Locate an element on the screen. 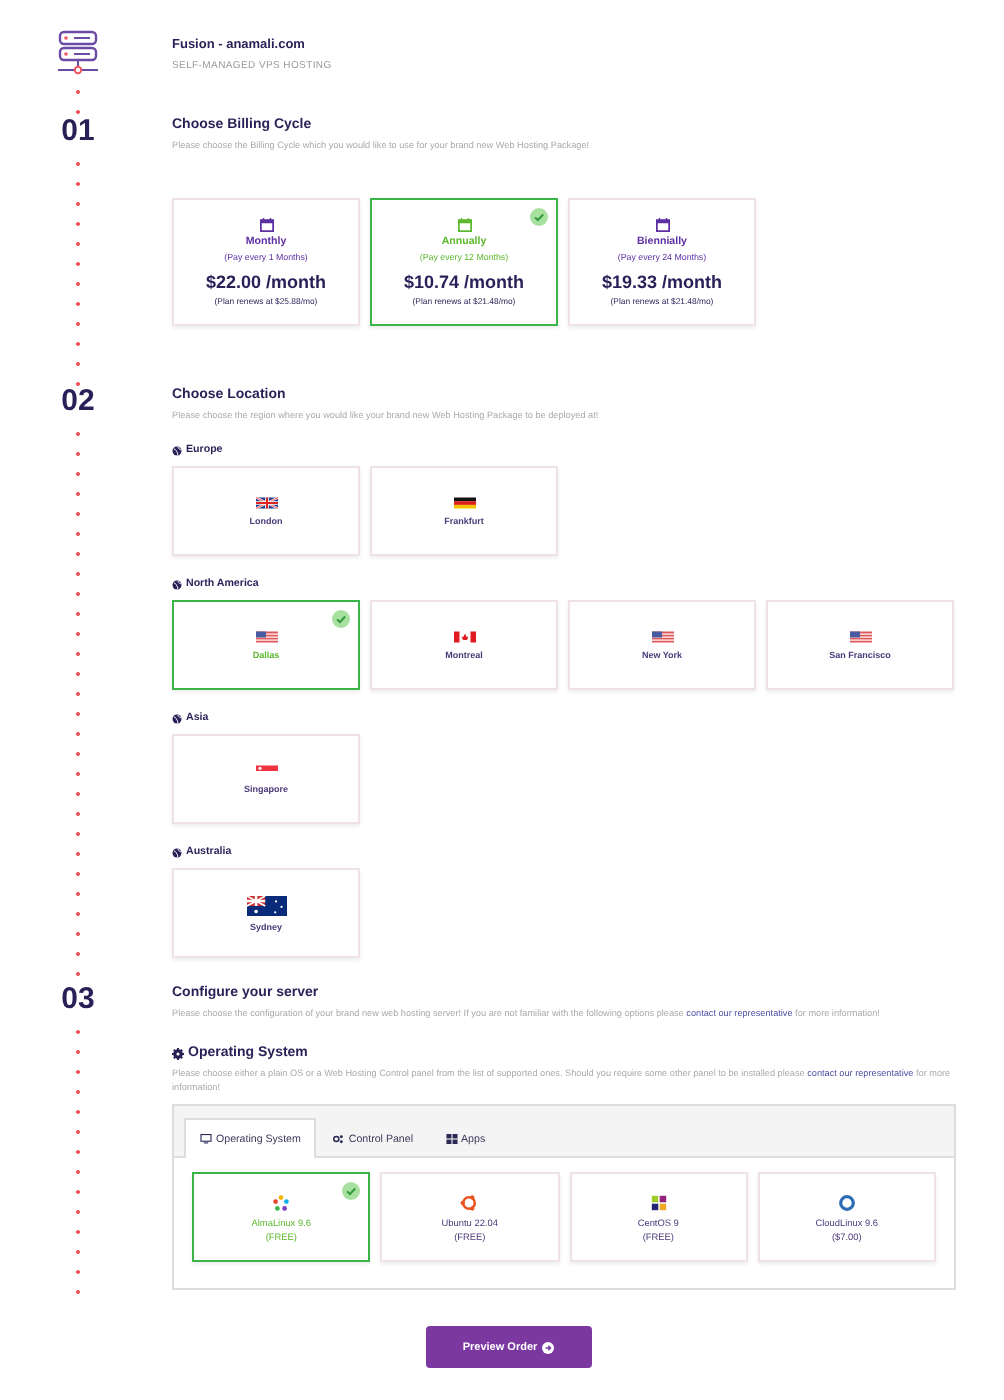 This screenshot has width=1004, height=1400. billing-price: $19.33 /month is located at coordinates (662, 282).